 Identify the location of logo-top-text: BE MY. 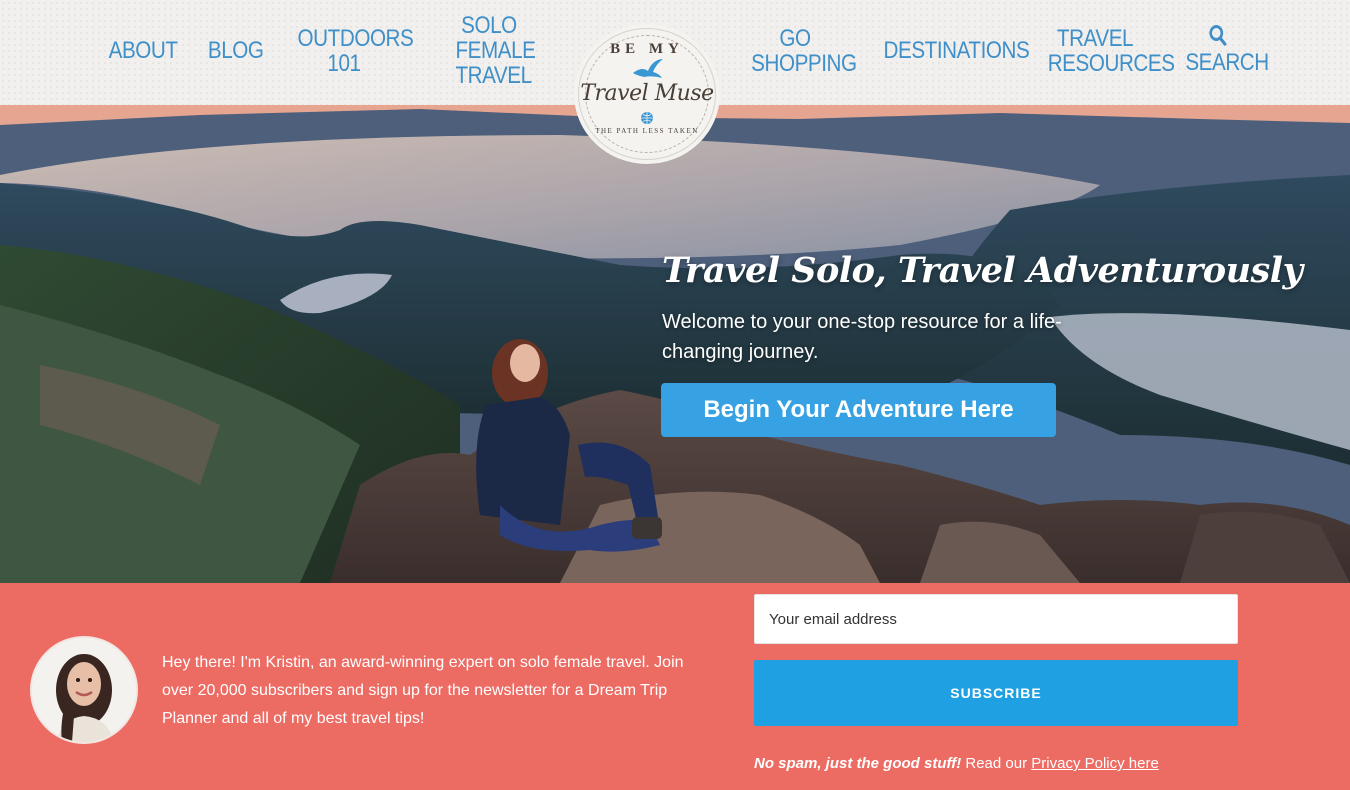
(647, 49).